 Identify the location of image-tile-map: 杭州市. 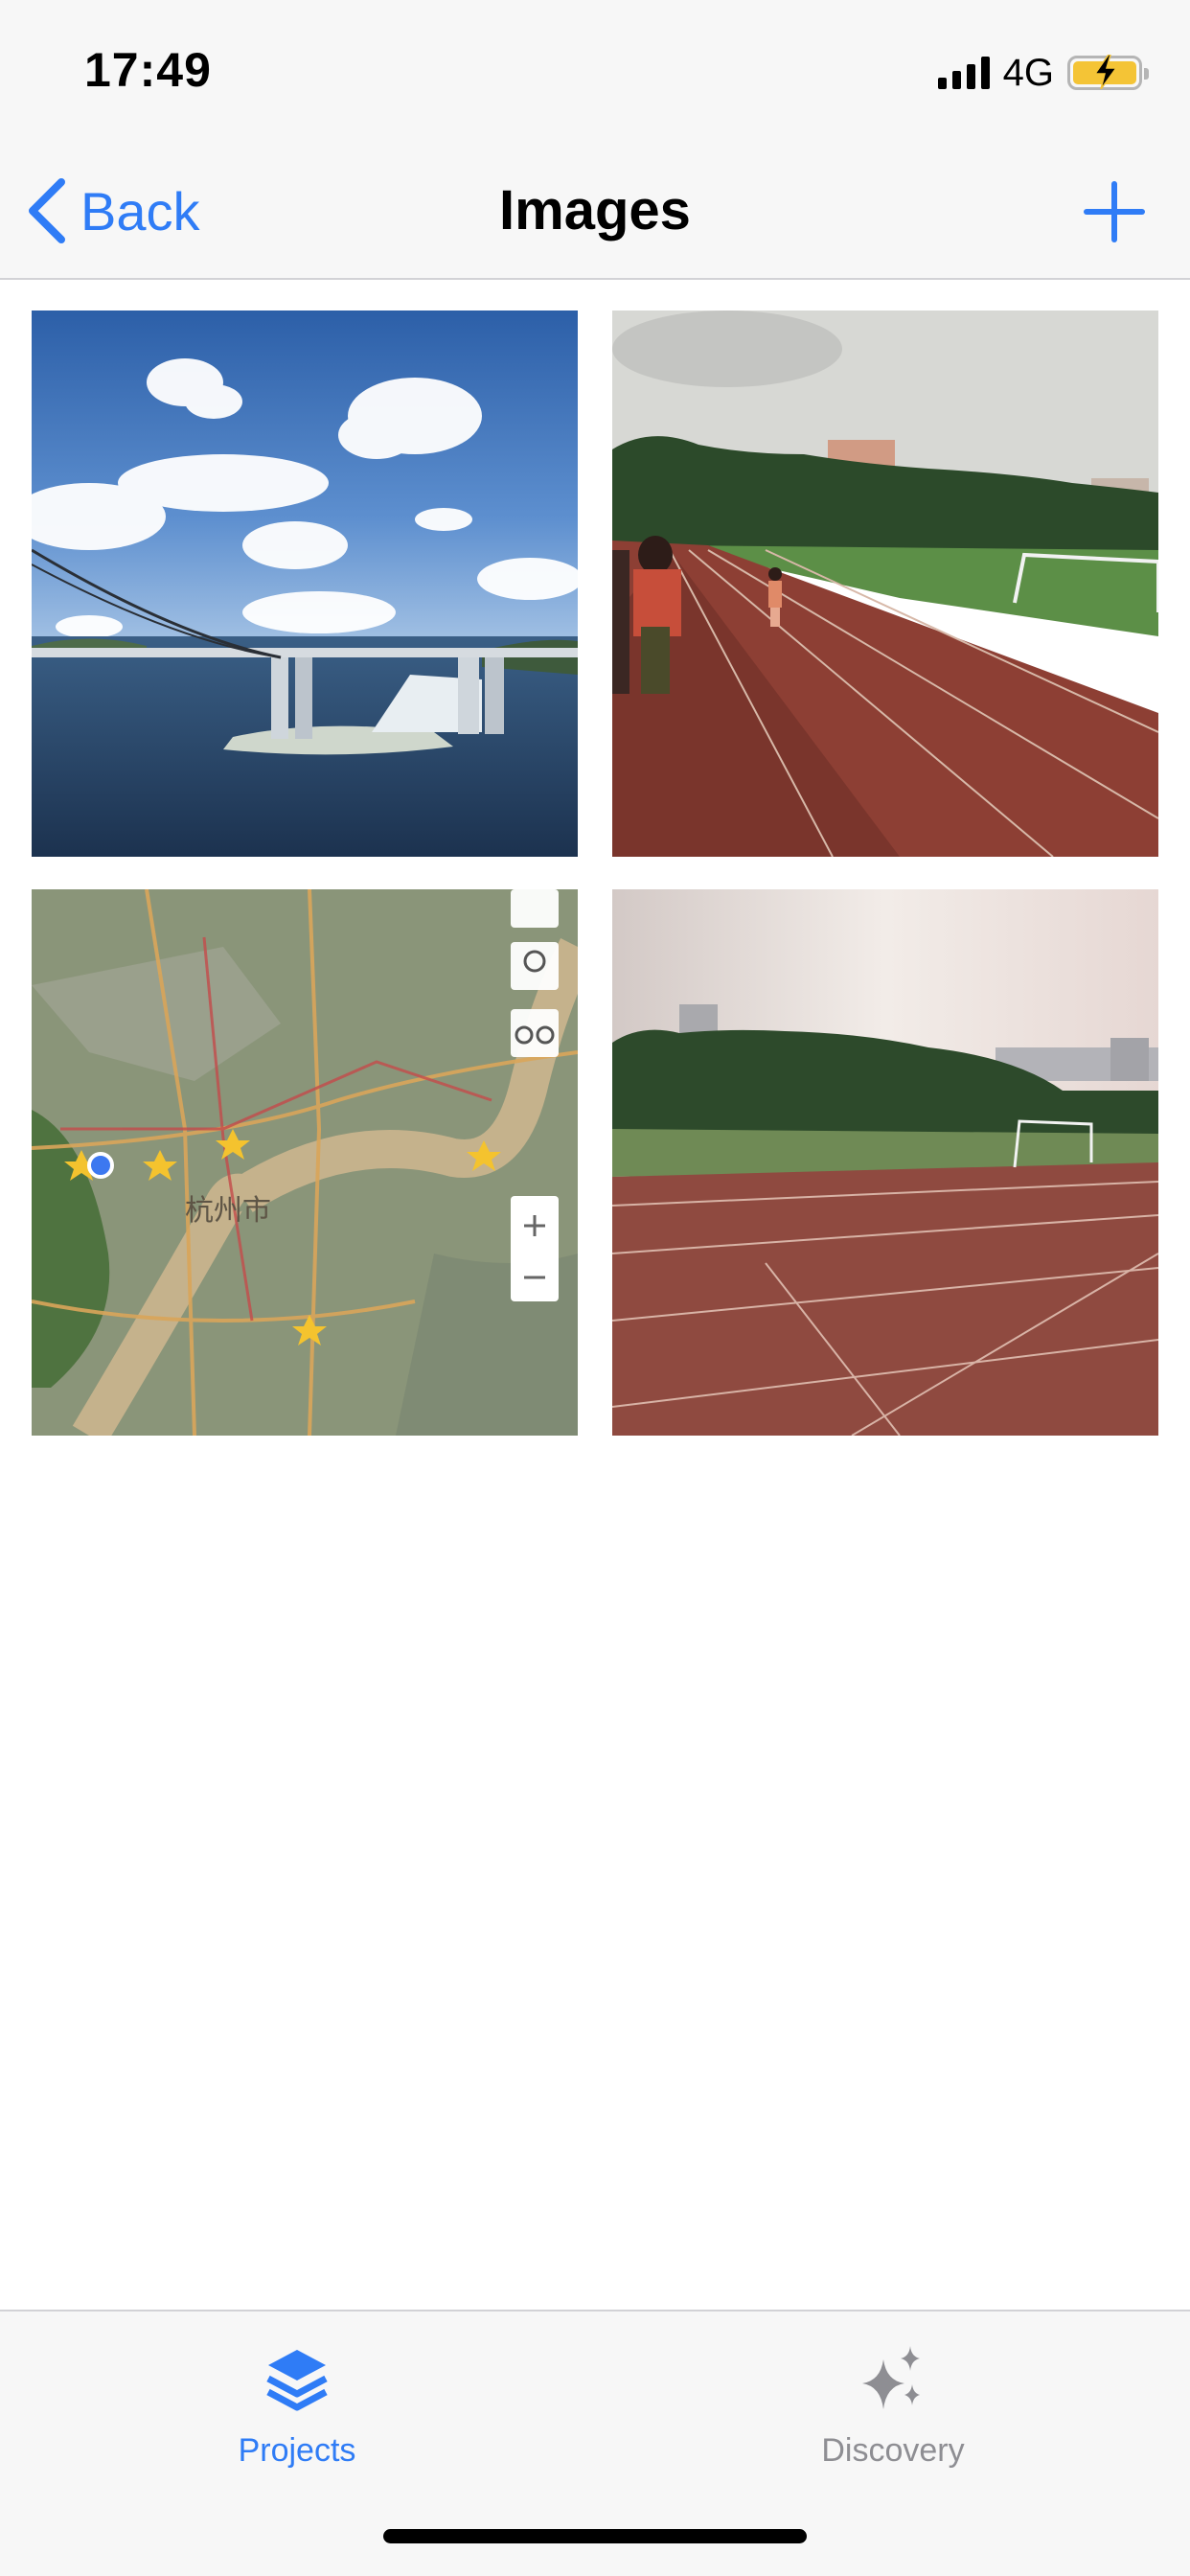
(305, 1162).